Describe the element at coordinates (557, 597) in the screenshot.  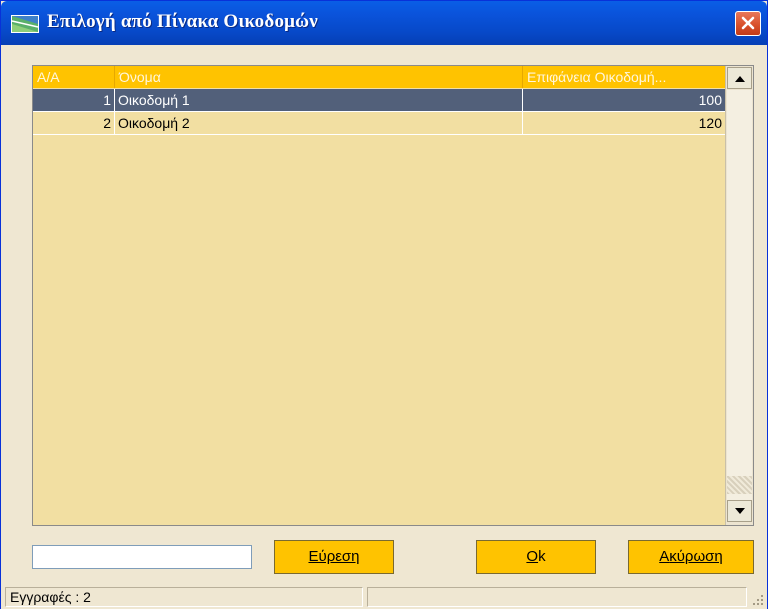
I see `status-panel-secondary` at that location.